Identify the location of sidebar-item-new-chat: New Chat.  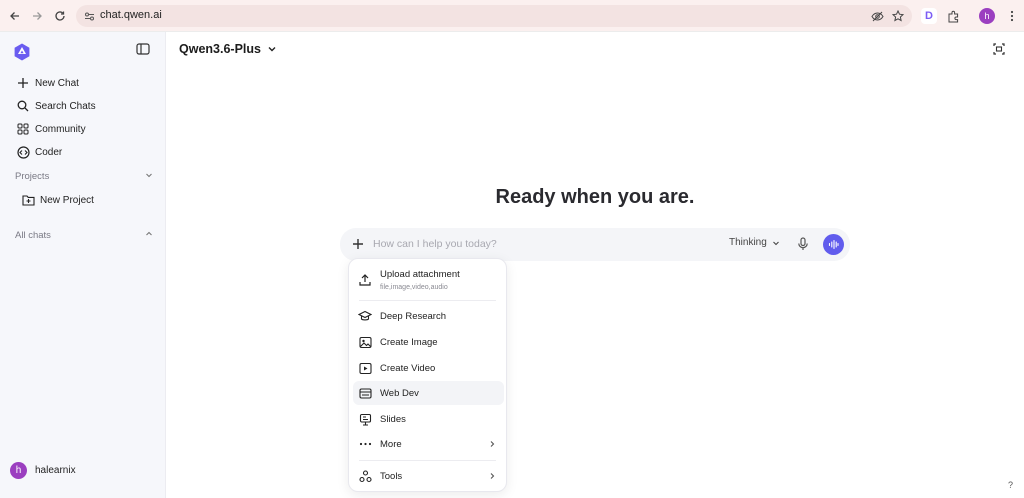
(83, 83).